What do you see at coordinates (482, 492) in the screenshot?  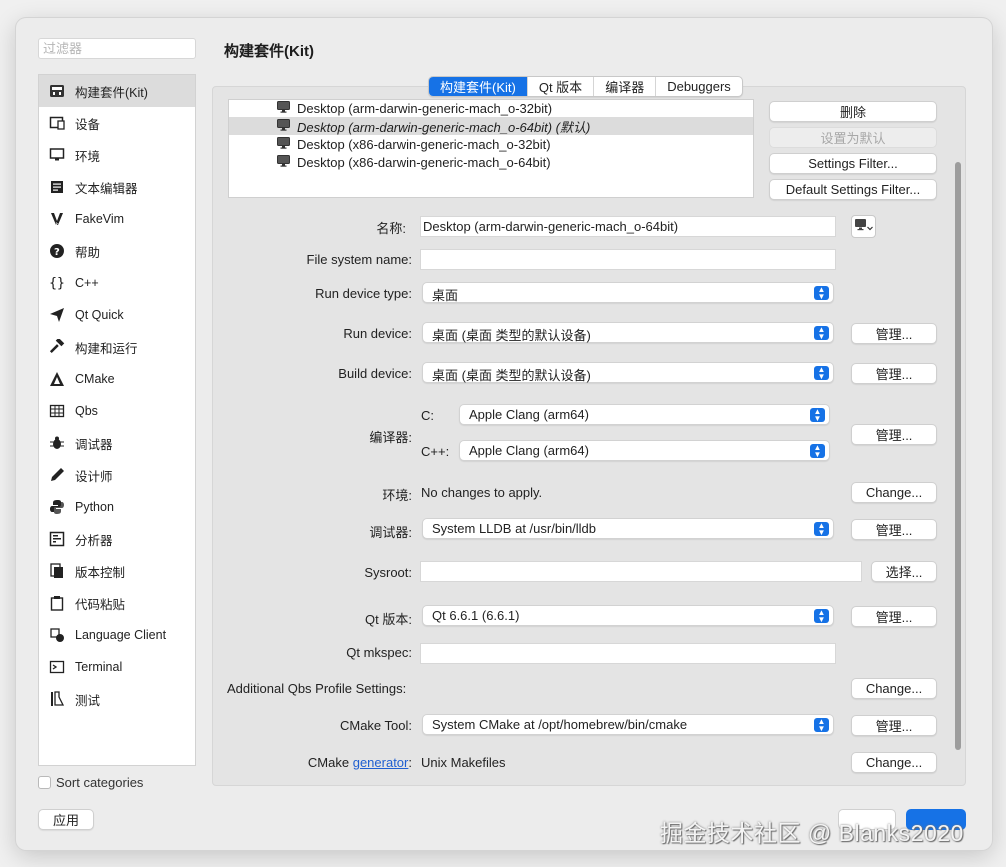 I see `environment-value: No changes to apply.` at bounding box center [482, 492].